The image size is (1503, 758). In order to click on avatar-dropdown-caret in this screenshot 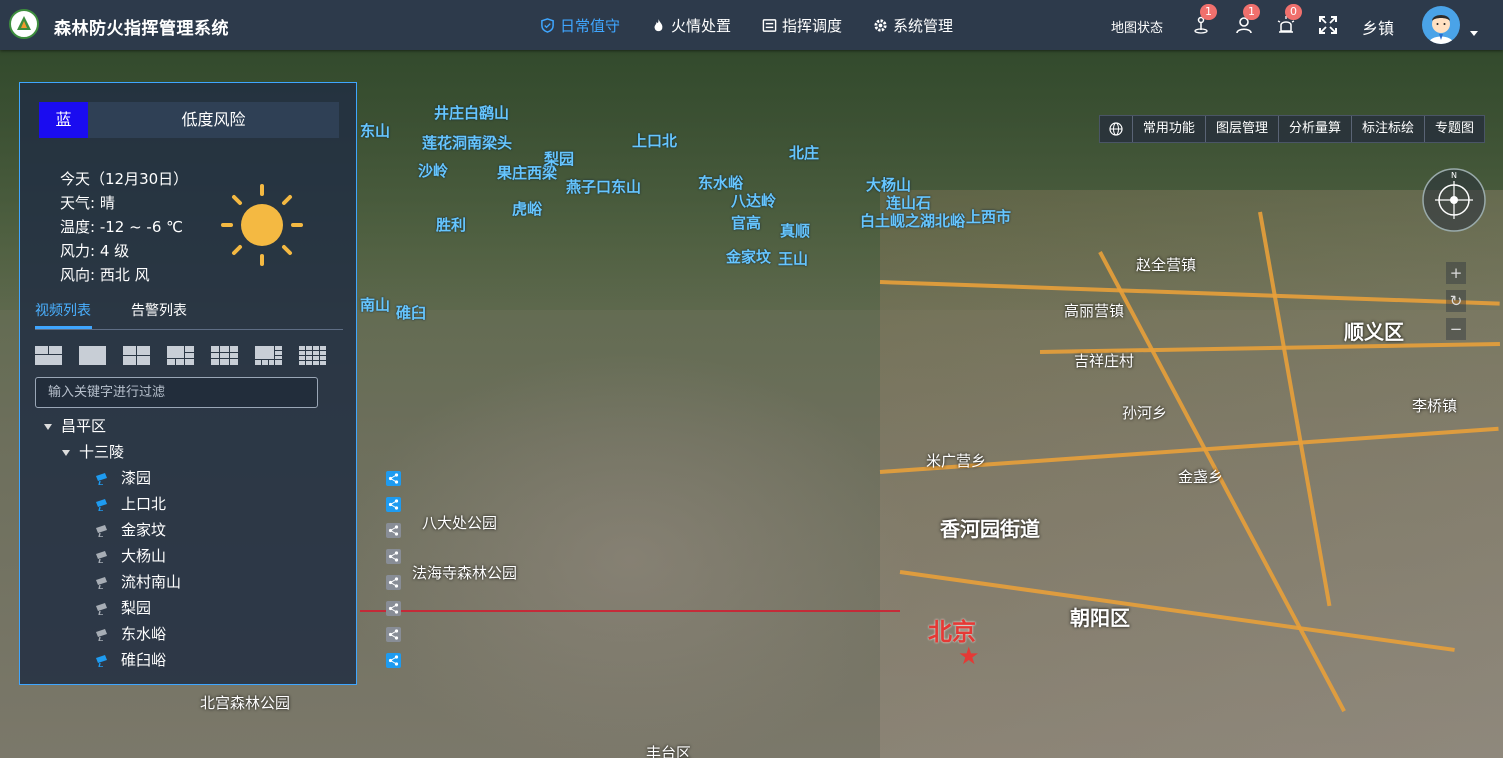, I will do `click(1474, 33)`.